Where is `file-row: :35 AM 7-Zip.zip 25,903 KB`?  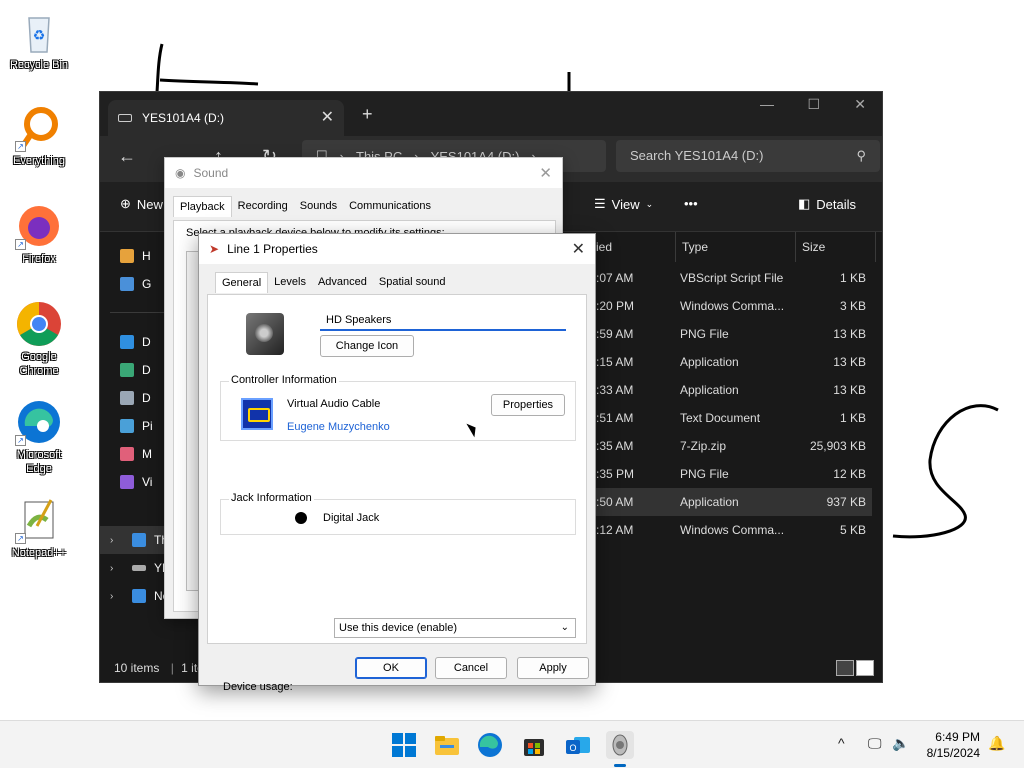 file-row: :35 AM 7-Zip.zip 25,903 KB is located at coordinates (734, 446).